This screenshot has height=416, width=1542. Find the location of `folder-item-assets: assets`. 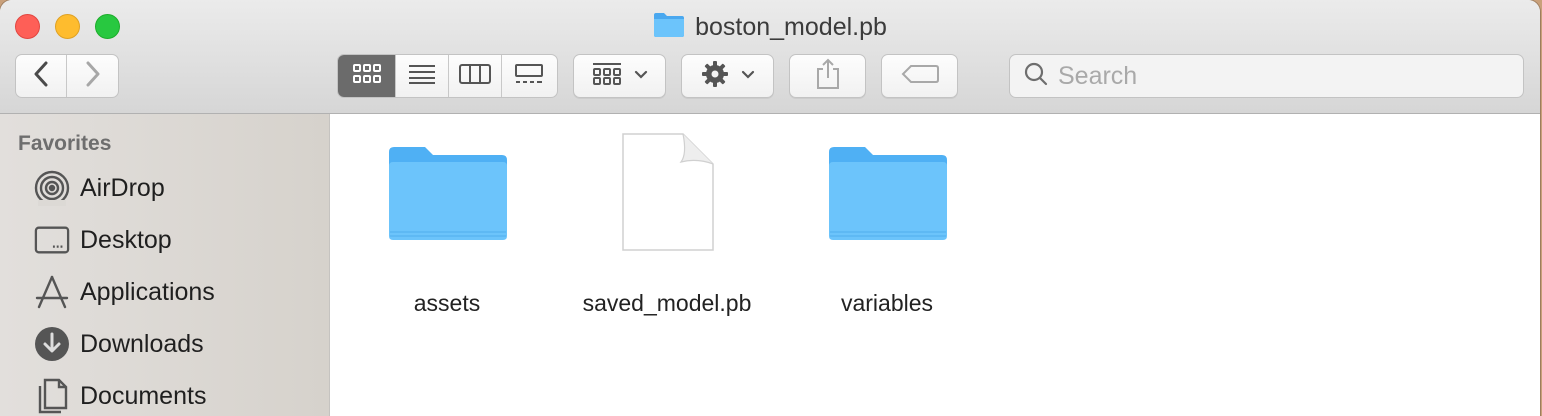

folder-item-assets: assets is located at coordinates (447, 225).